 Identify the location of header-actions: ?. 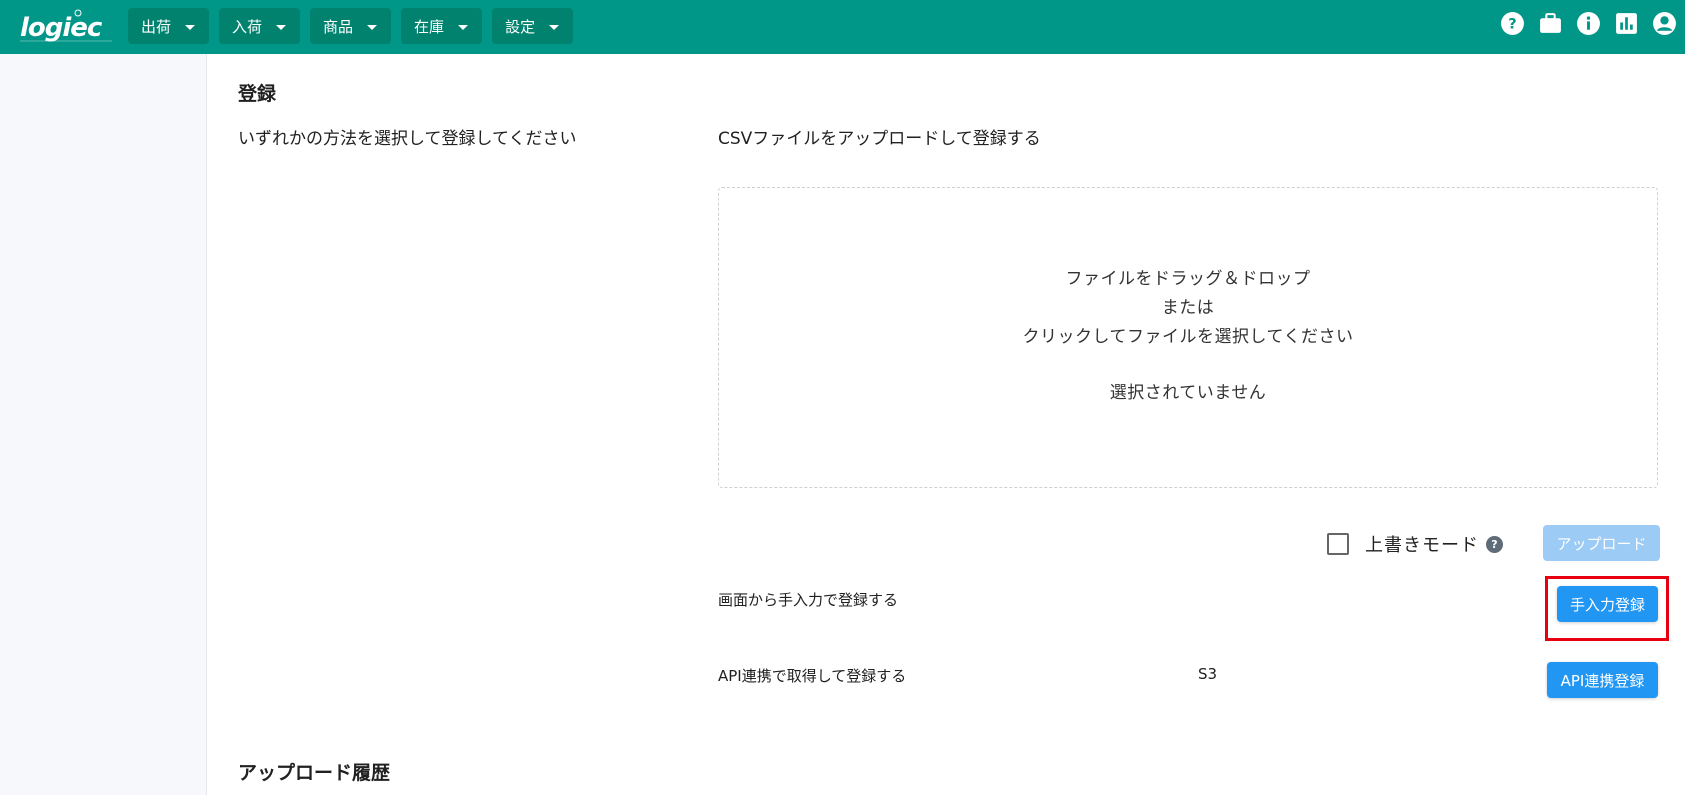
(1588, 23).